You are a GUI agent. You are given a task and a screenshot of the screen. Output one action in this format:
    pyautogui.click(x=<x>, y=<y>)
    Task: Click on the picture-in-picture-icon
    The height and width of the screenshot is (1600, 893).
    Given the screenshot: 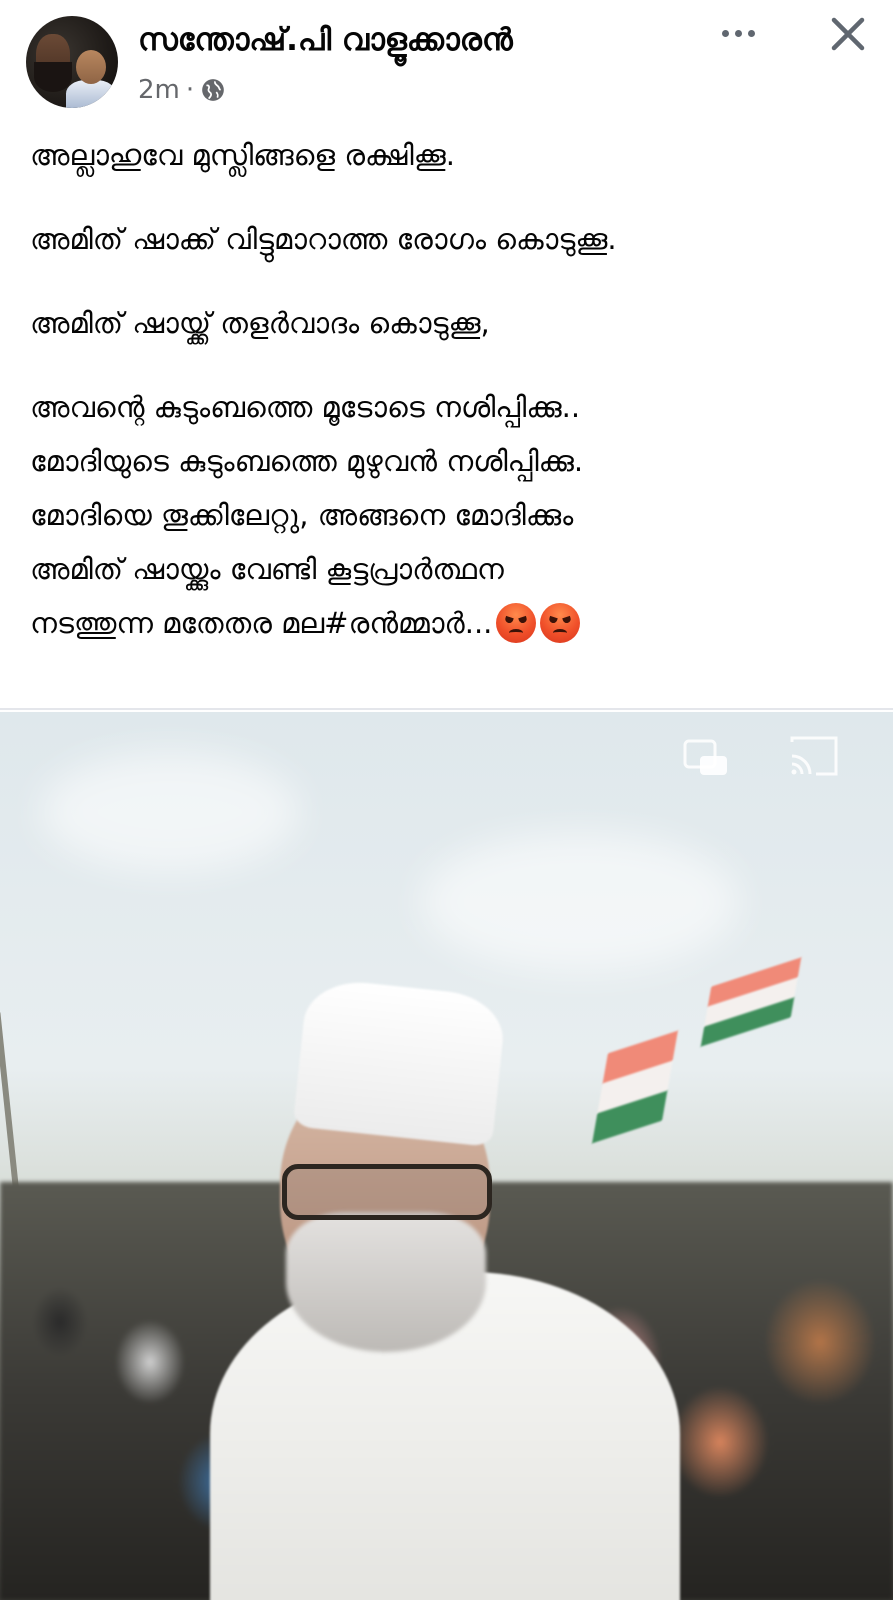 What is the action you would take?
    pyautogui.click(x=706, y=758)
    